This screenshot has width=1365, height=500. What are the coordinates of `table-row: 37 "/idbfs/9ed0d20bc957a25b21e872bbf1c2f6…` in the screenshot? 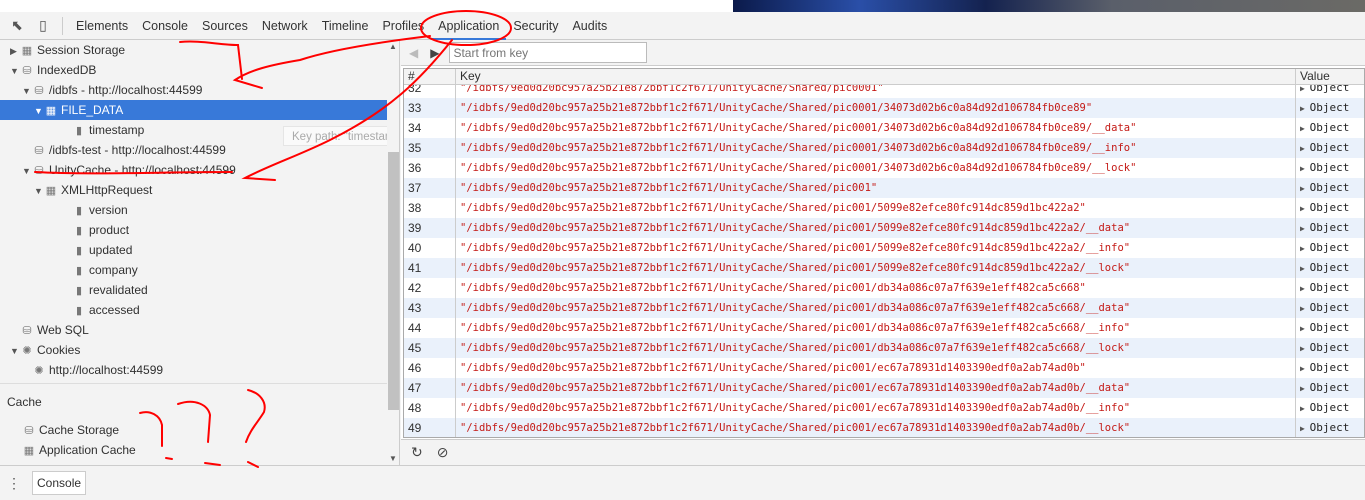 It's located at (884, 188).